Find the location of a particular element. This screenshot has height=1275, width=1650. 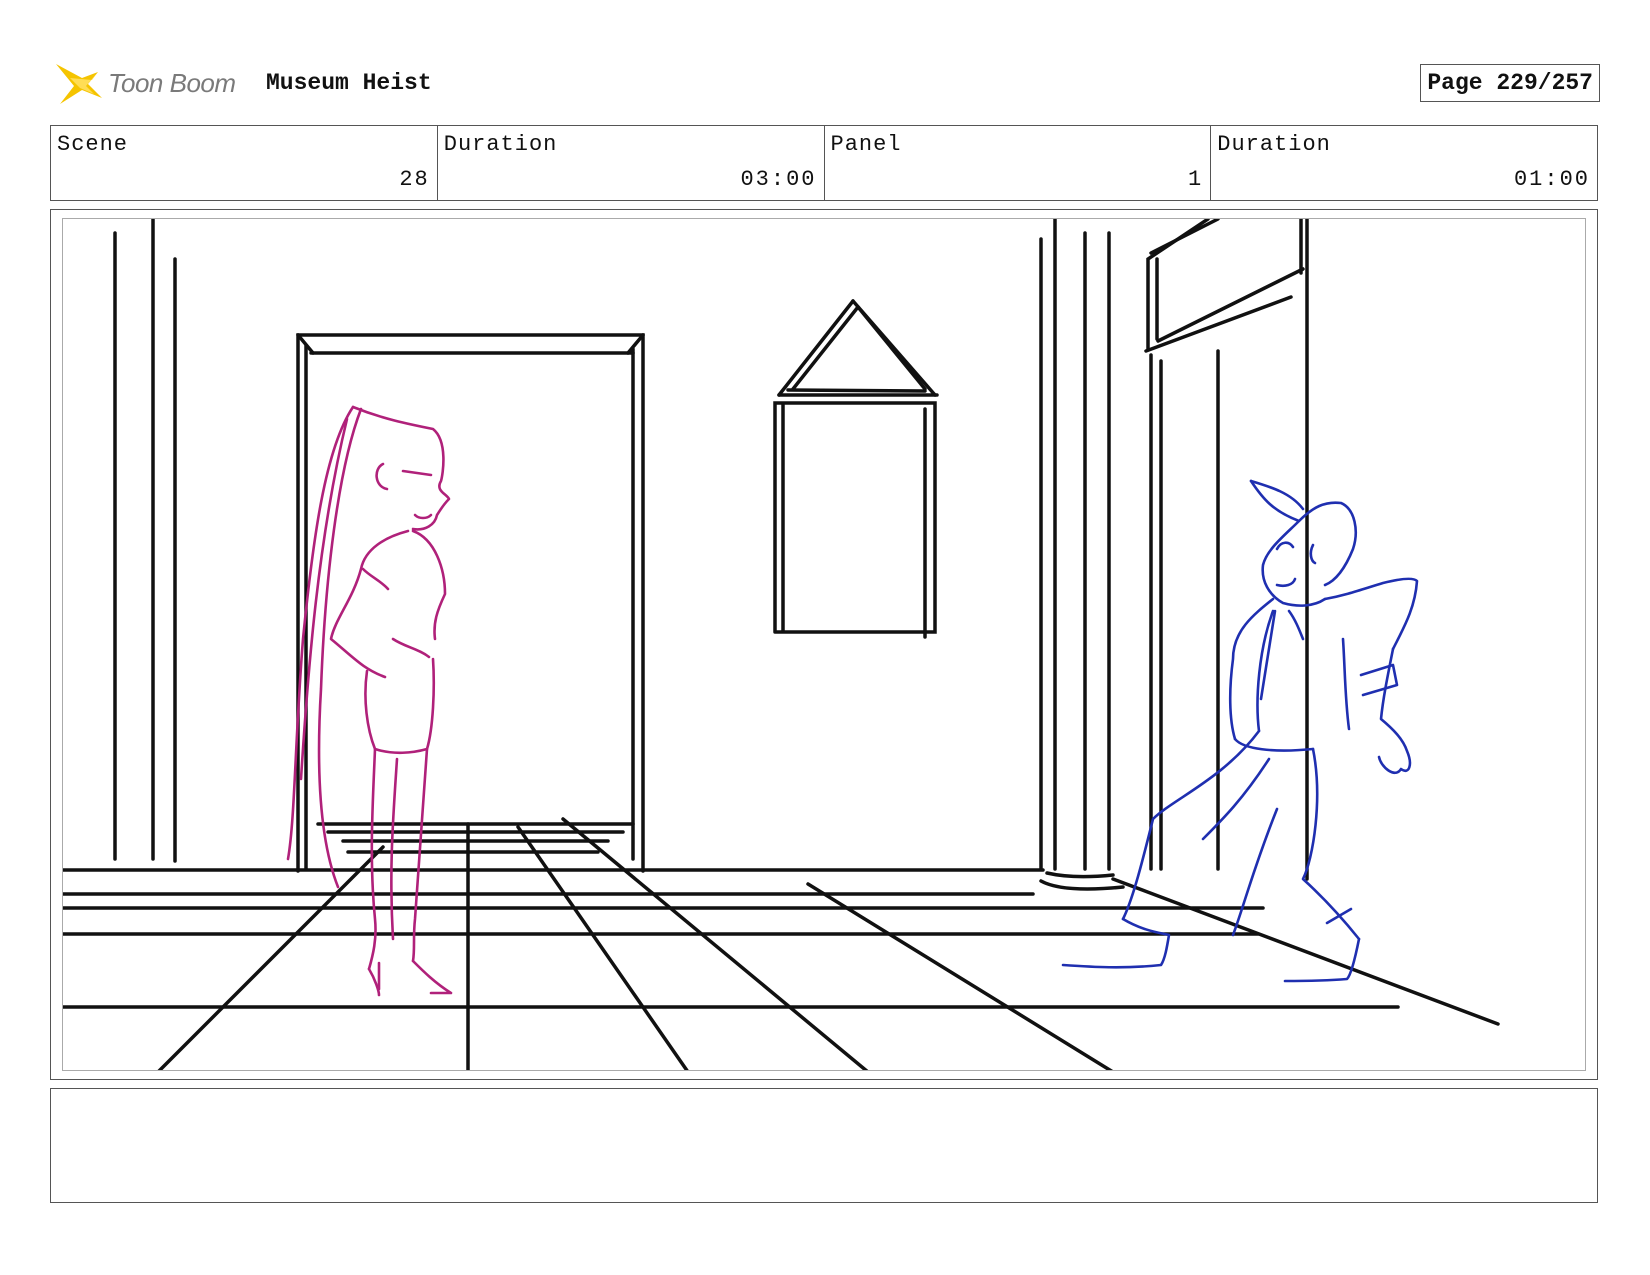

panel-duration-label: Duration is located at coordinates (1274, 144).